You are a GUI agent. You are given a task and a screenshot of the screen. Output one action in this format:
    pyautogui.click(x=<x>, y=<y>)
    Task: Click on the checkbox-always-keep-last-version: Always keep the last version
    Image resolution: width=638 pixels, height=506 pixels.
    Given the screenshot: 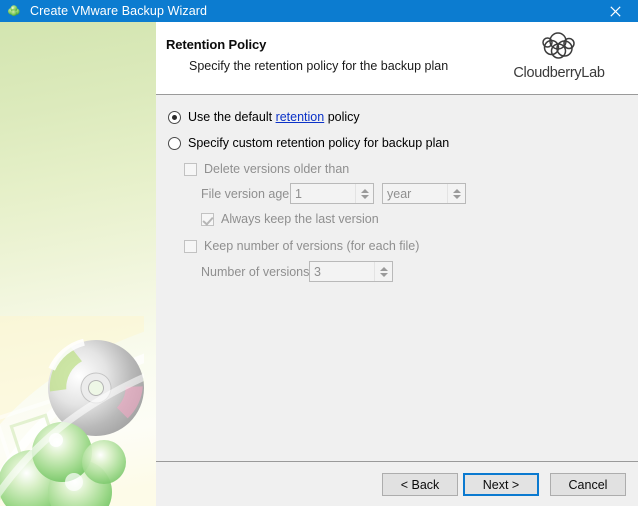 What is the action you would take?
    pyautogui.click(x=290, y=219)
    